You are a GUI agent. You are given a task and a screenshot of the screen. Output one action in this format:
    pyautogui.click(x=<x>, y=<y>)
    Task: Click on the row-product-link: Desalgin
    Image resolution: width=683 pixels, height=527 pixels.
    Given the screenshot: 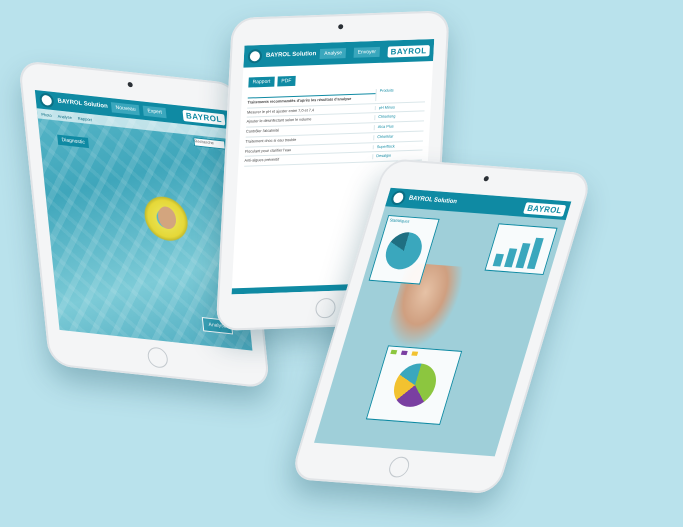 What is the action you would take?
    pyautogui.click(x=397, y=156)
    